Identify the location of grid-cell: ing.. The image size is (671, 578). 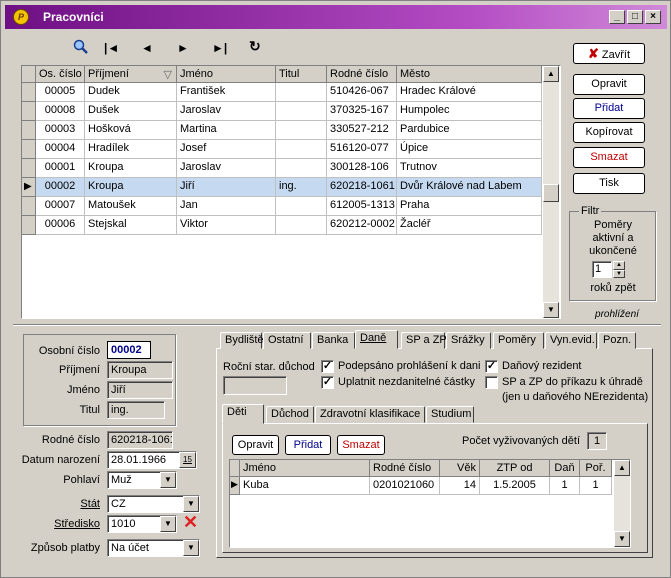
(301, 187).